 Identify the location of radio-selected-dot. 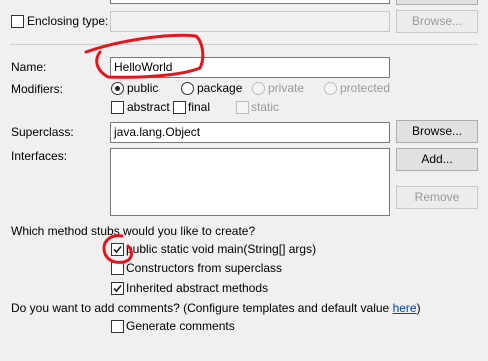
(117, 88).